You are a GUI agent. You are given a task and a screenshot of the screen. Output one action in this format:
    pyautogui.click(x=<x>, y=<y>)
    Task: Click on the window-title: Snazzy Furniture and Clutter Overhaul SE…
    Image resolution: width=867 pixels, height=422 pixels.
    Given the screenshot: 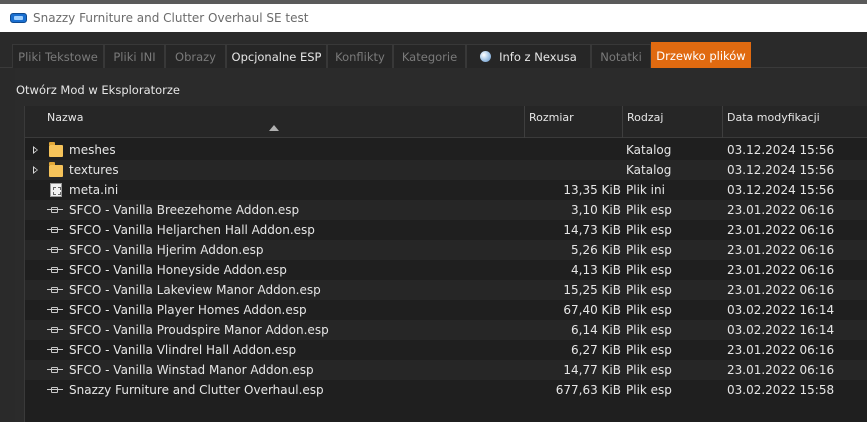 What is the action you would take?
    pyautogui.click(x=171, y=18)
    